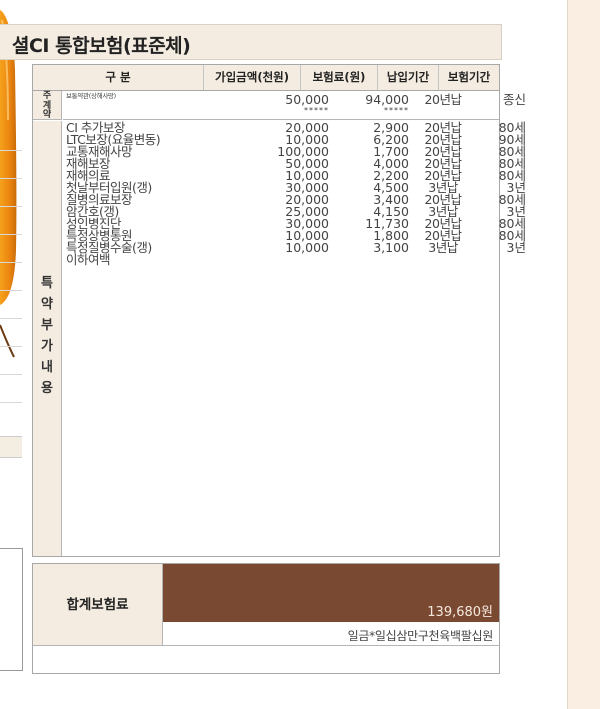  What do you see at coordinates (281, 259) in the screenshot?
I see `rider-row: 이하여백` at bounding box center [281, 259].